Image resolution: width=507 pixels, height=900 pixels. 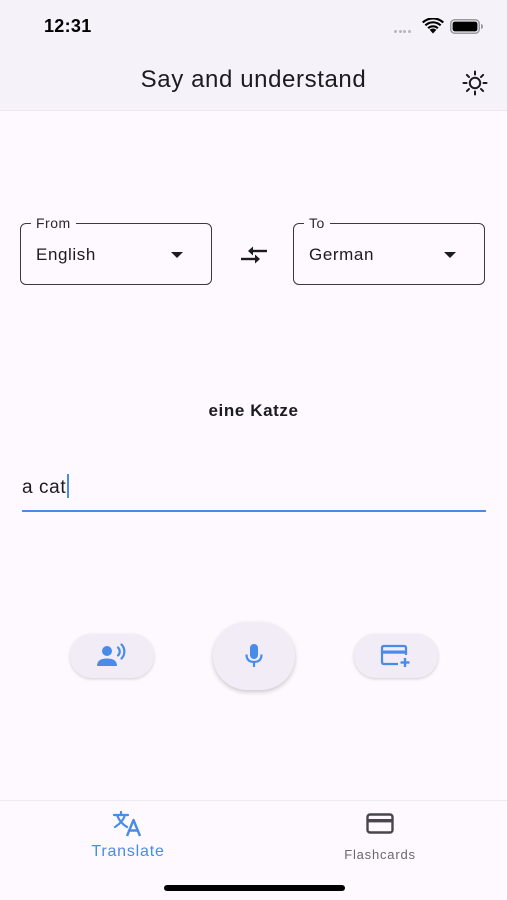 What do you see at coordinates (44, 487) in the screenshot?
I see `source-text-value: a cat` at bounding box center [44, 487].